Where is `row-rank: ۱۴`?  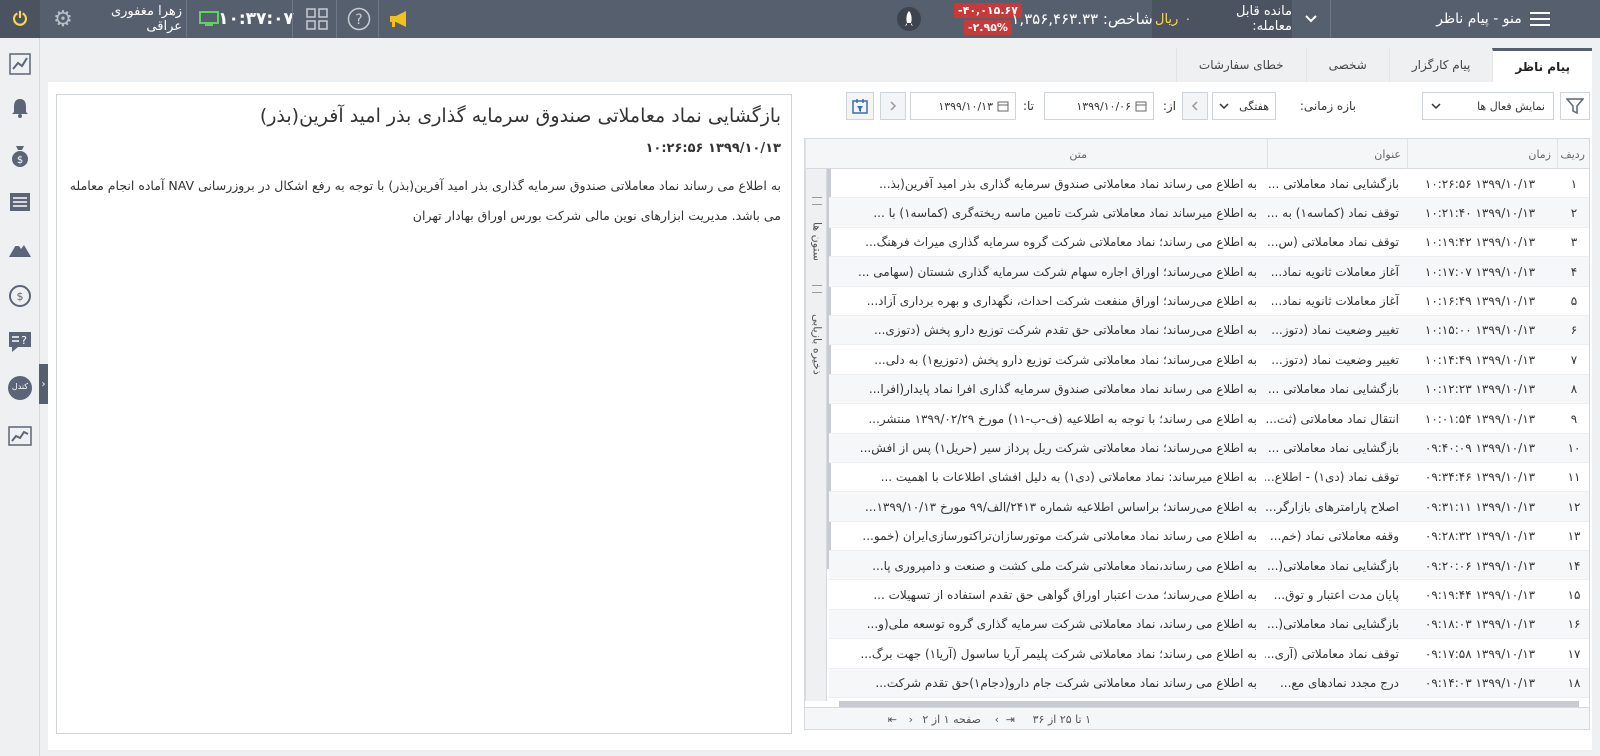
row-rank: ۱۴ is located at coordinates (1574, 565).